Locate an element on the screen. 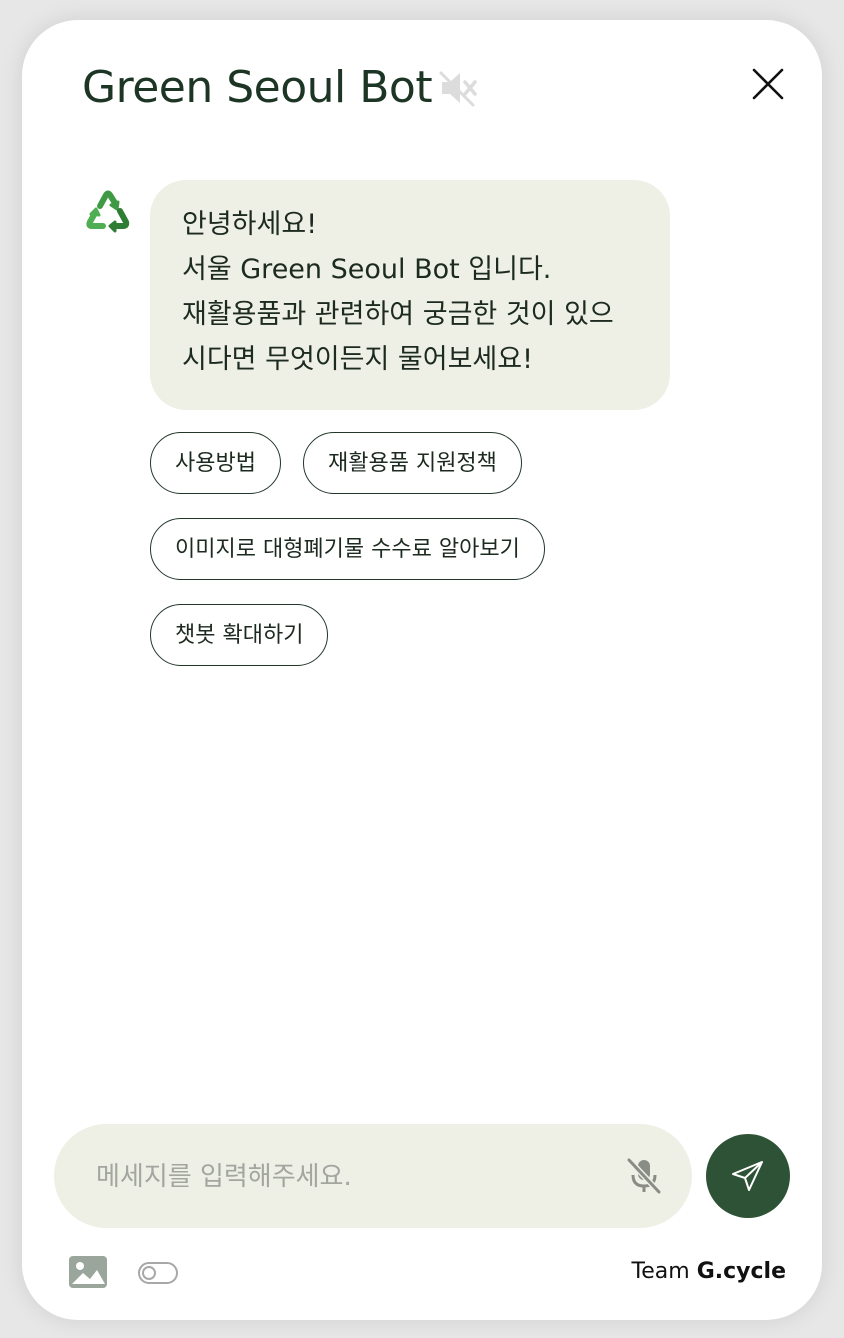 Image resolution: width=844 pixels, height=1338 pixels. quick-reply-expand-chatbot: 챗봇 확대하기 is located at coordinates (239, 635).